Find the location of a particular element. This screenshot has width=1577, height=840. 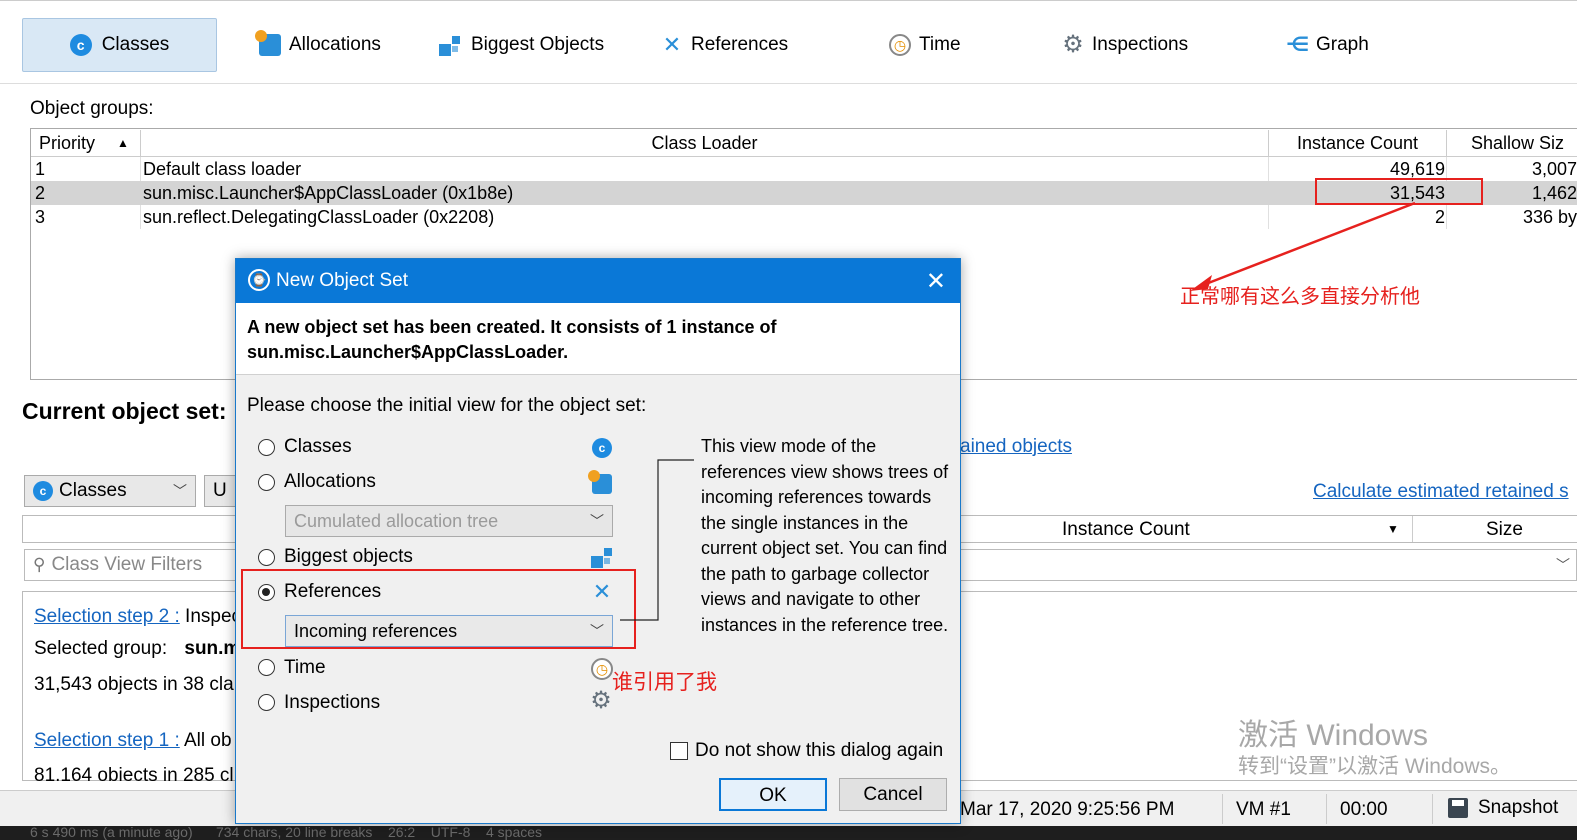

row-size: 3,007 is located at coordinates (1554, 169).